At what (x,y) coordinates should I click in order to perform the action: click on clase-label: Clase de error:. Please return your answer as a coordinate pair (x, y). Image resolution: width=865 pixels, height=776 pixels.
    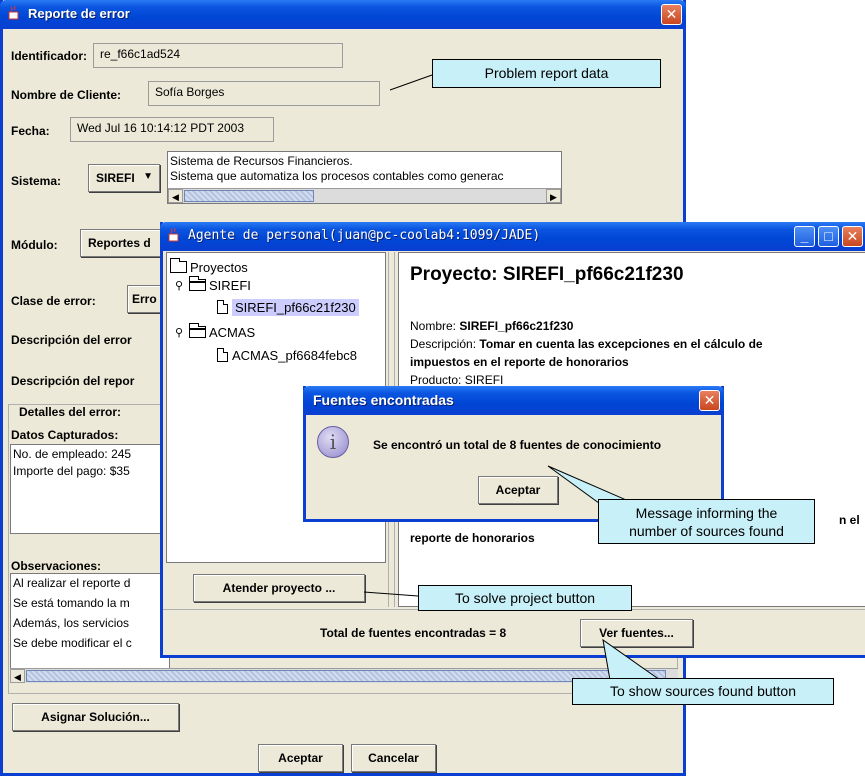
    Looking at the image, I should click on (53, 301).